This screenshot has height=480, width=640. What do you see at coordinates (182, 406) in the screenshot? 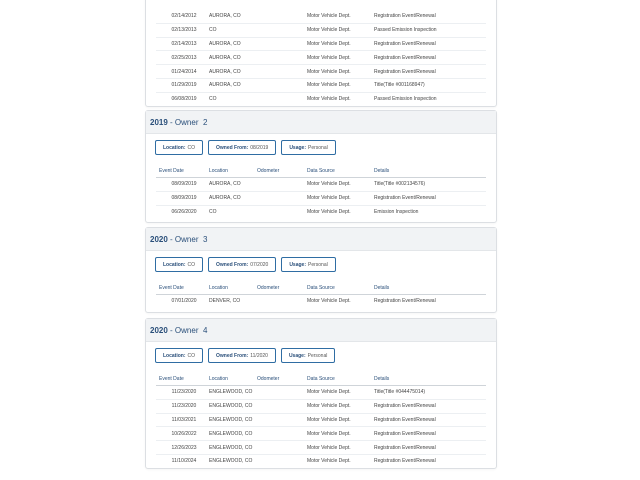
I see `event-date-cell: 11/23/2020` at bounding box center [182, 406].